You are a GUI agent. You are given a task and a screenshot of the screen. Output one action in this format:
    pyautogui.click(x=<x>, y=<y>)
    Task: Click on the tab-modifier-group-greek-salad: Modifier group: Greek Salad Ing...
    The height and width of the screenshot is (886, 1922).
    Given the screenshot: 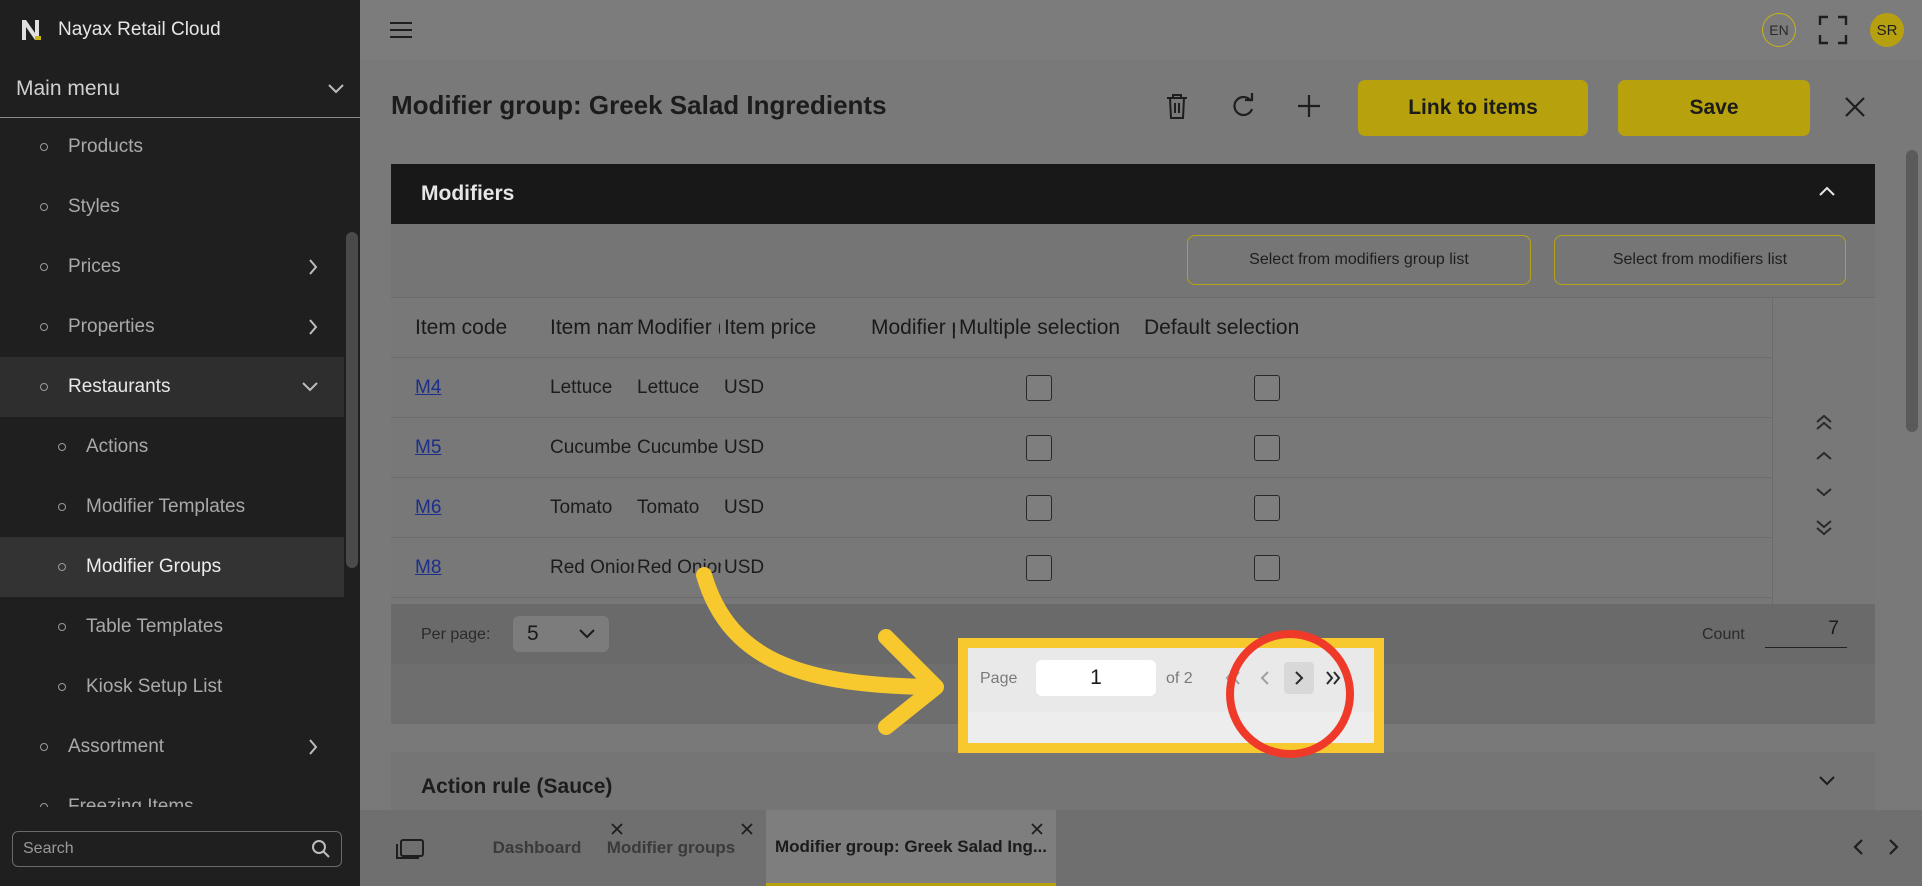 What is the action you would take?
    pyautogui.click(x=911, y=848)
    